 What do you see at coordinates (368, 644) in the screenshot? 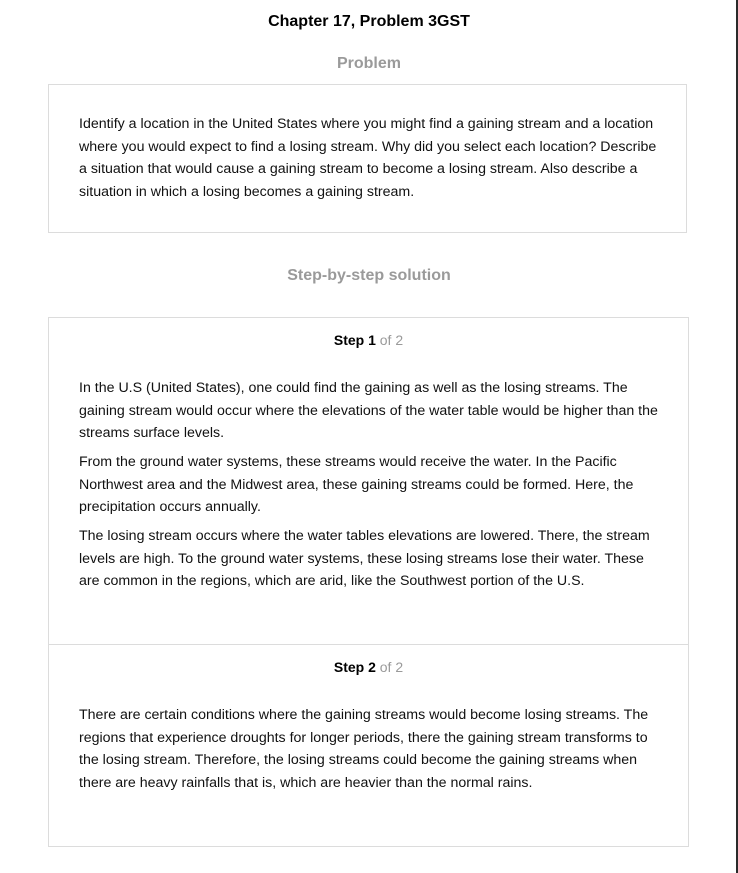
I see `step-divider` at bounding box center [368, 644].